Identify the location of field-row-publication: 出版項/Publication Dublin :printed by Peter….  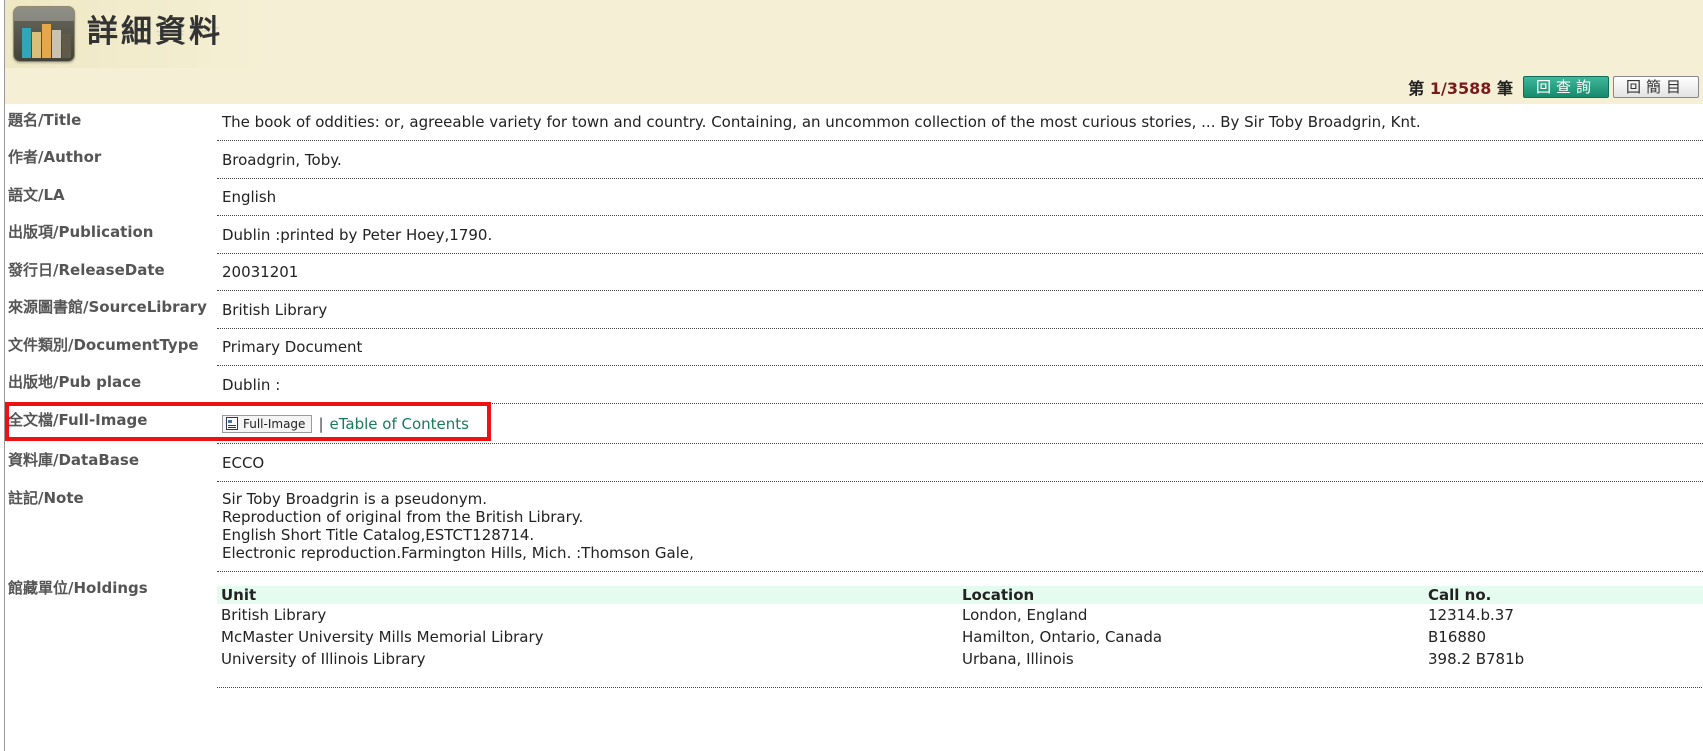
(854, 235).